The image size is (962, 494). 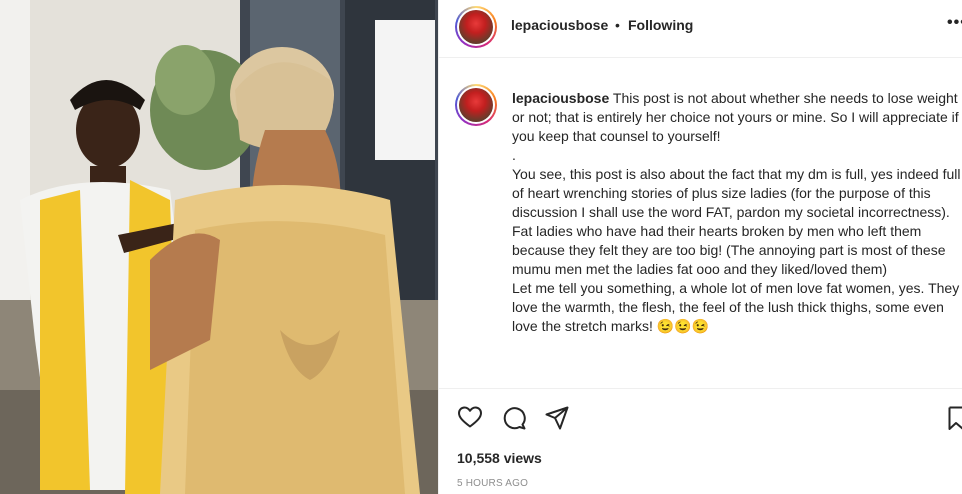 What do you see at coordinates (955, 420) in the screenshot?
I see `bookmark-icon` at bounding box center [955, 420].